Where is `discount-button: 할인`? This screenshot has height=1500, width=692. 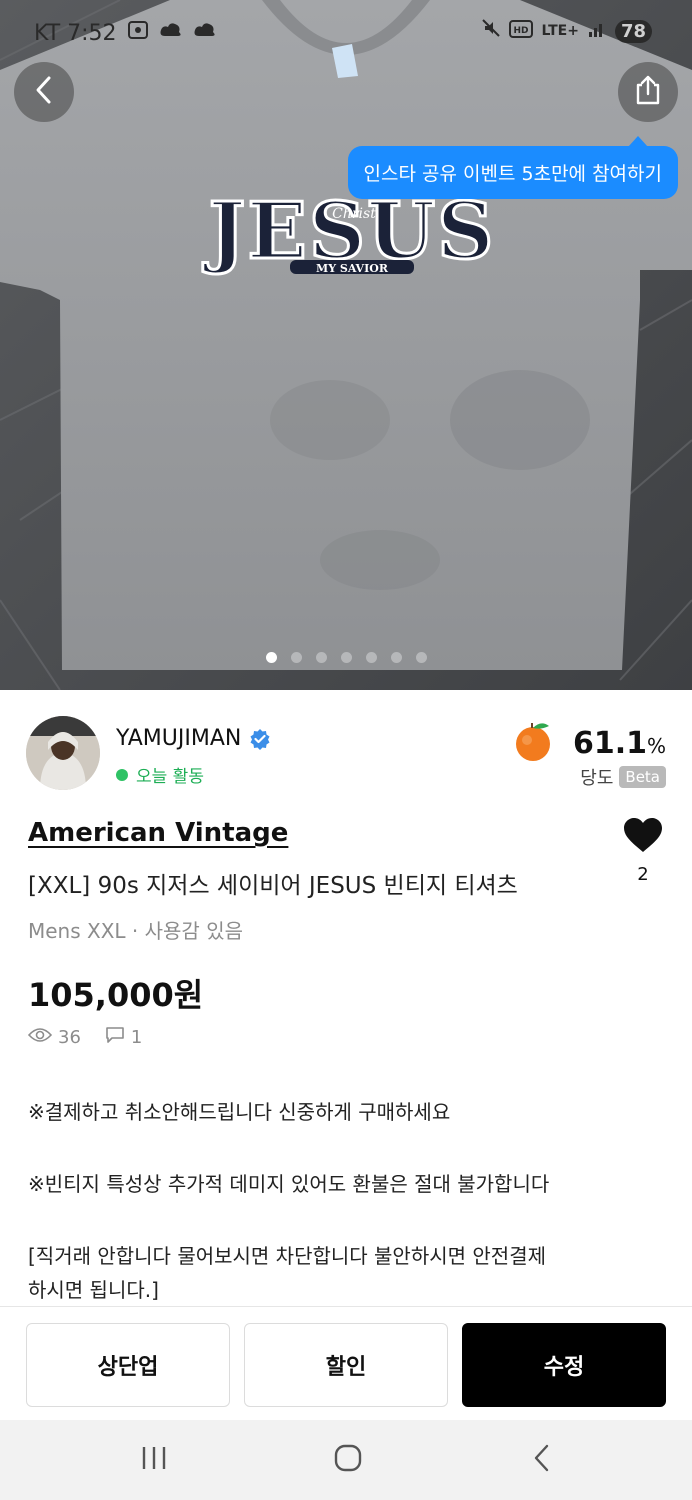
discount-button: 할인 is located at coordinates (346, 1365).